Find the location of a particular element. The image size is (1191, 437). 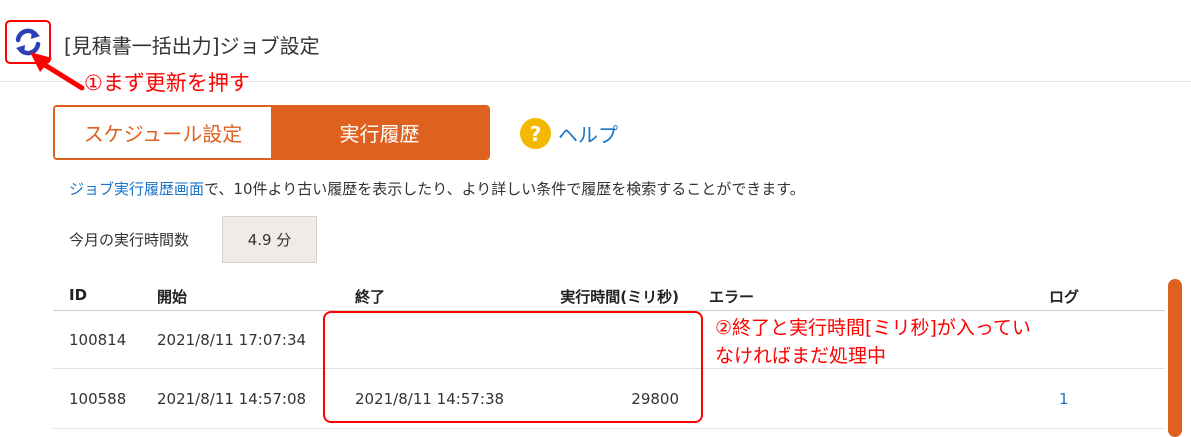

cell-duration: 29800 is located at coordinates (655, 398).